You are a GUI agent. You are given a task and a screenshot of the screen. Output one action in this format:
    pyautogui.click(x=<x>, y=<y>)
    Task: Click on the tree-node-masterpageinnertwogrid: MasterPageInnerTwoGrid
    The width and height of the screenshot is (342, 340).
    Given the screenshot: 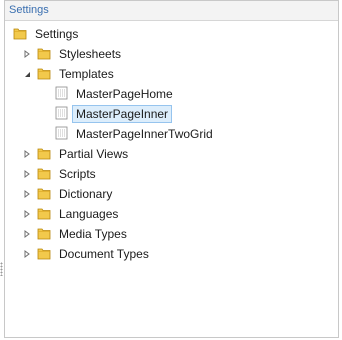 What is the action you would take?
    pyautogui.click(x=136, y=134)
    